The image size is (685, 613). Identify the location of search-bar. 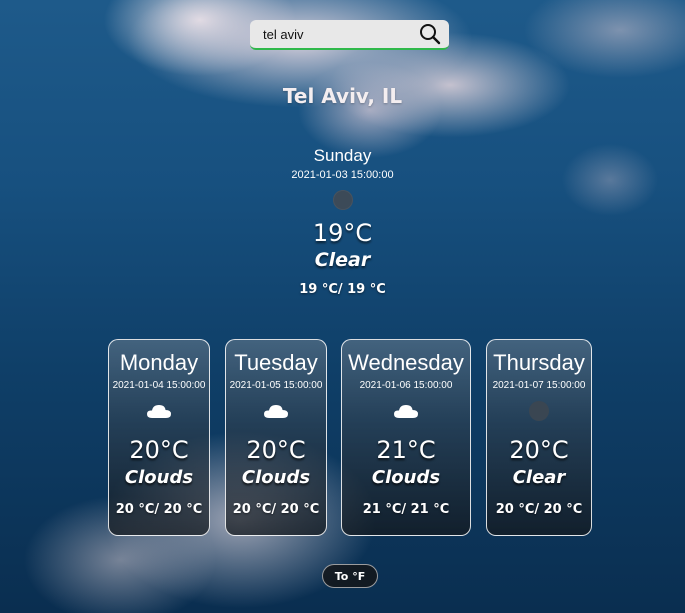
(349, 35).